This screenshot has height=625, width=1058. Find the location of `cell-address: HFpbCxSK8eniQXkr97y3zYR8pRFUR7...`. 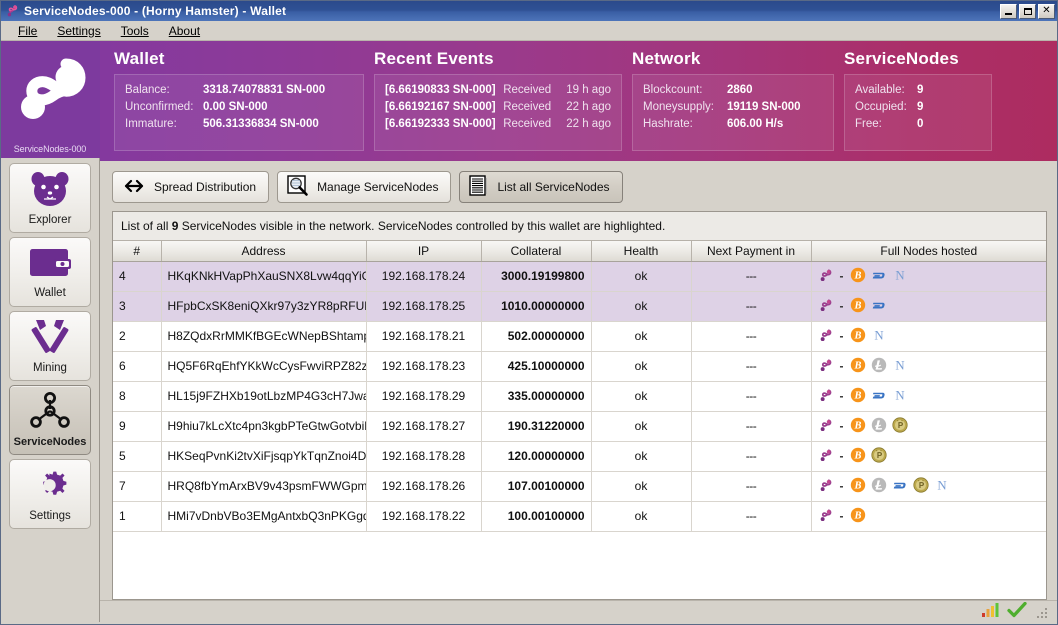

cell-address: HFpbCxSK8eniQXkr97y3zYR8pRFUR7... is located at coordinates (264, 306).